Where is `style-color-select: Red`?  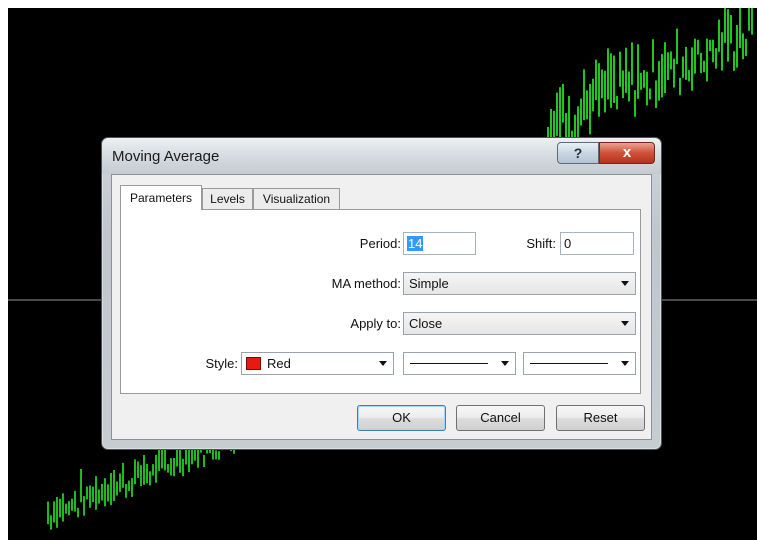
style-color-select: Red is located at coordinates (317, 363).